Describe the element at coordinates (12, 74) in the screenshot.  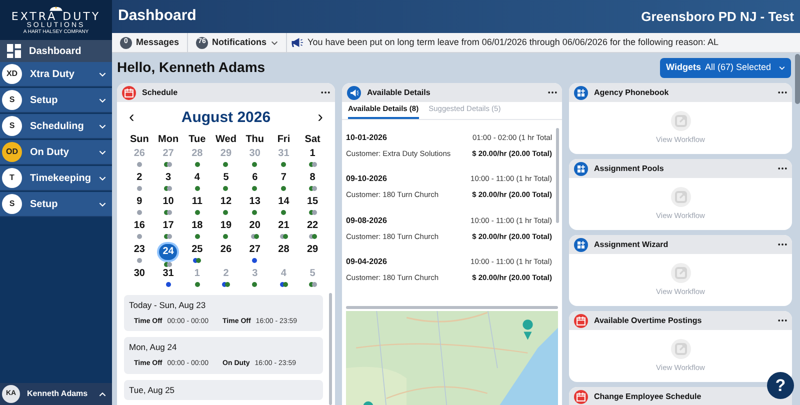
I see `avatar-badge: XD` at that location.